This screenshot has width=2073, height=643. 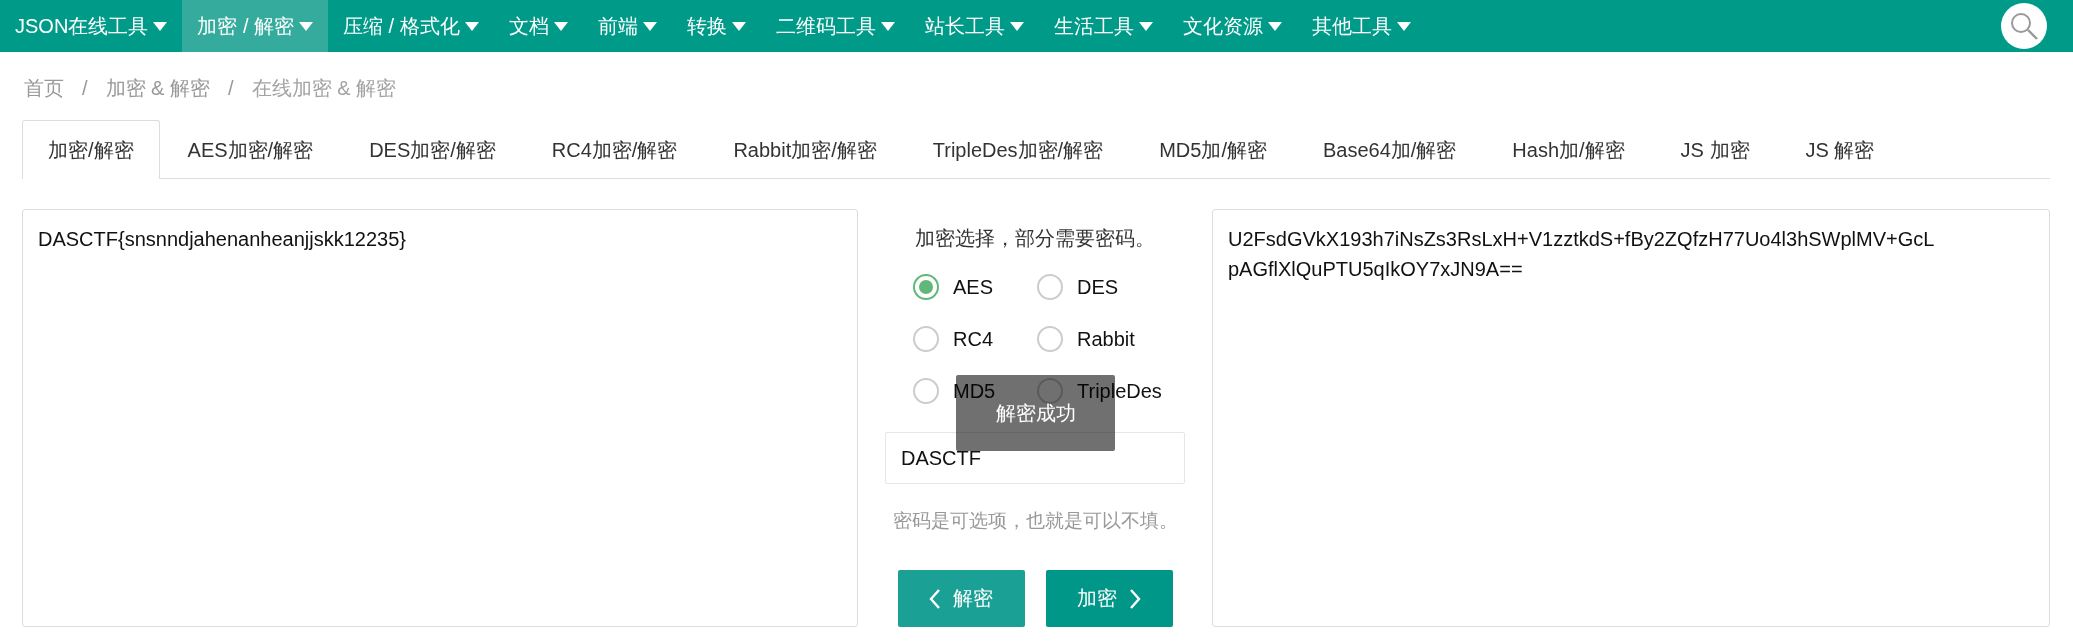 I want to click on nav-menu-item: 生活工具, so click(x=1103, y=26).